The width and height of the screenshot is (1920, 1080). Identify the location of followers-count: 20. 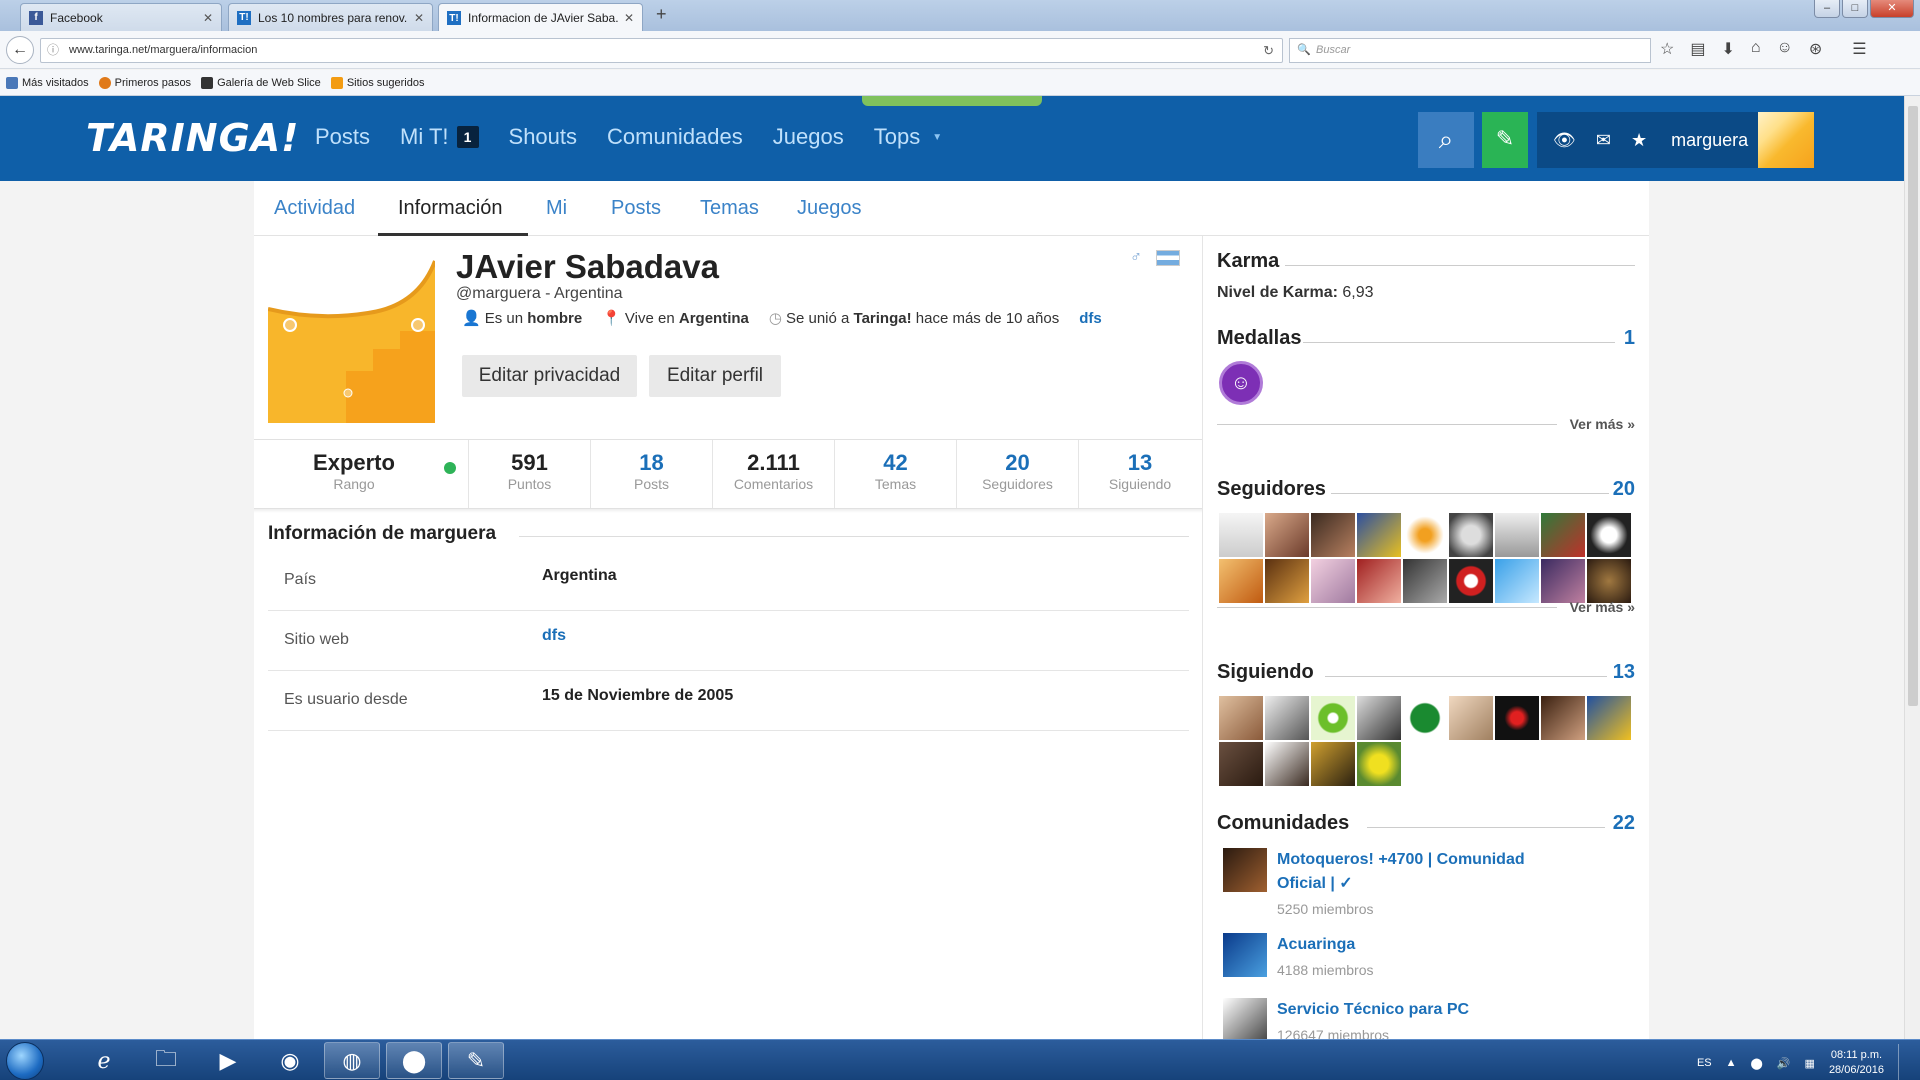
(1624, 489).